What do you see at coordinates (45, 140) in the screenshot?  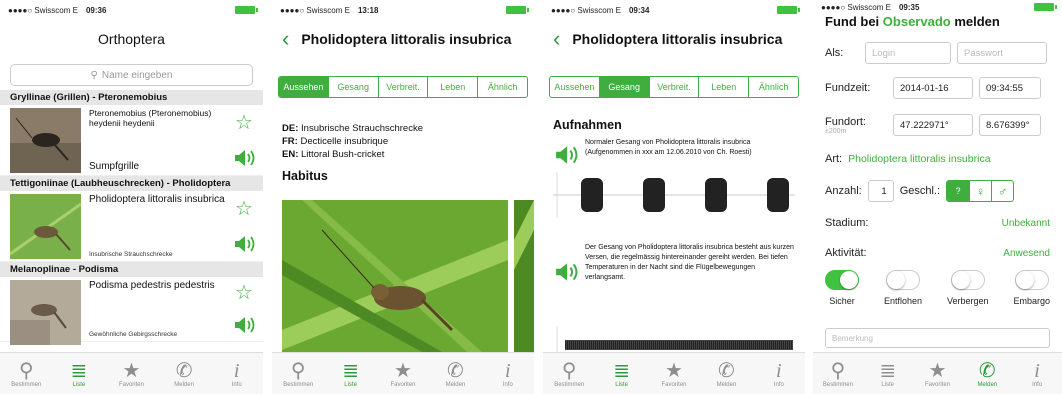 I see `species-photo` at bounding box center [45, 140].